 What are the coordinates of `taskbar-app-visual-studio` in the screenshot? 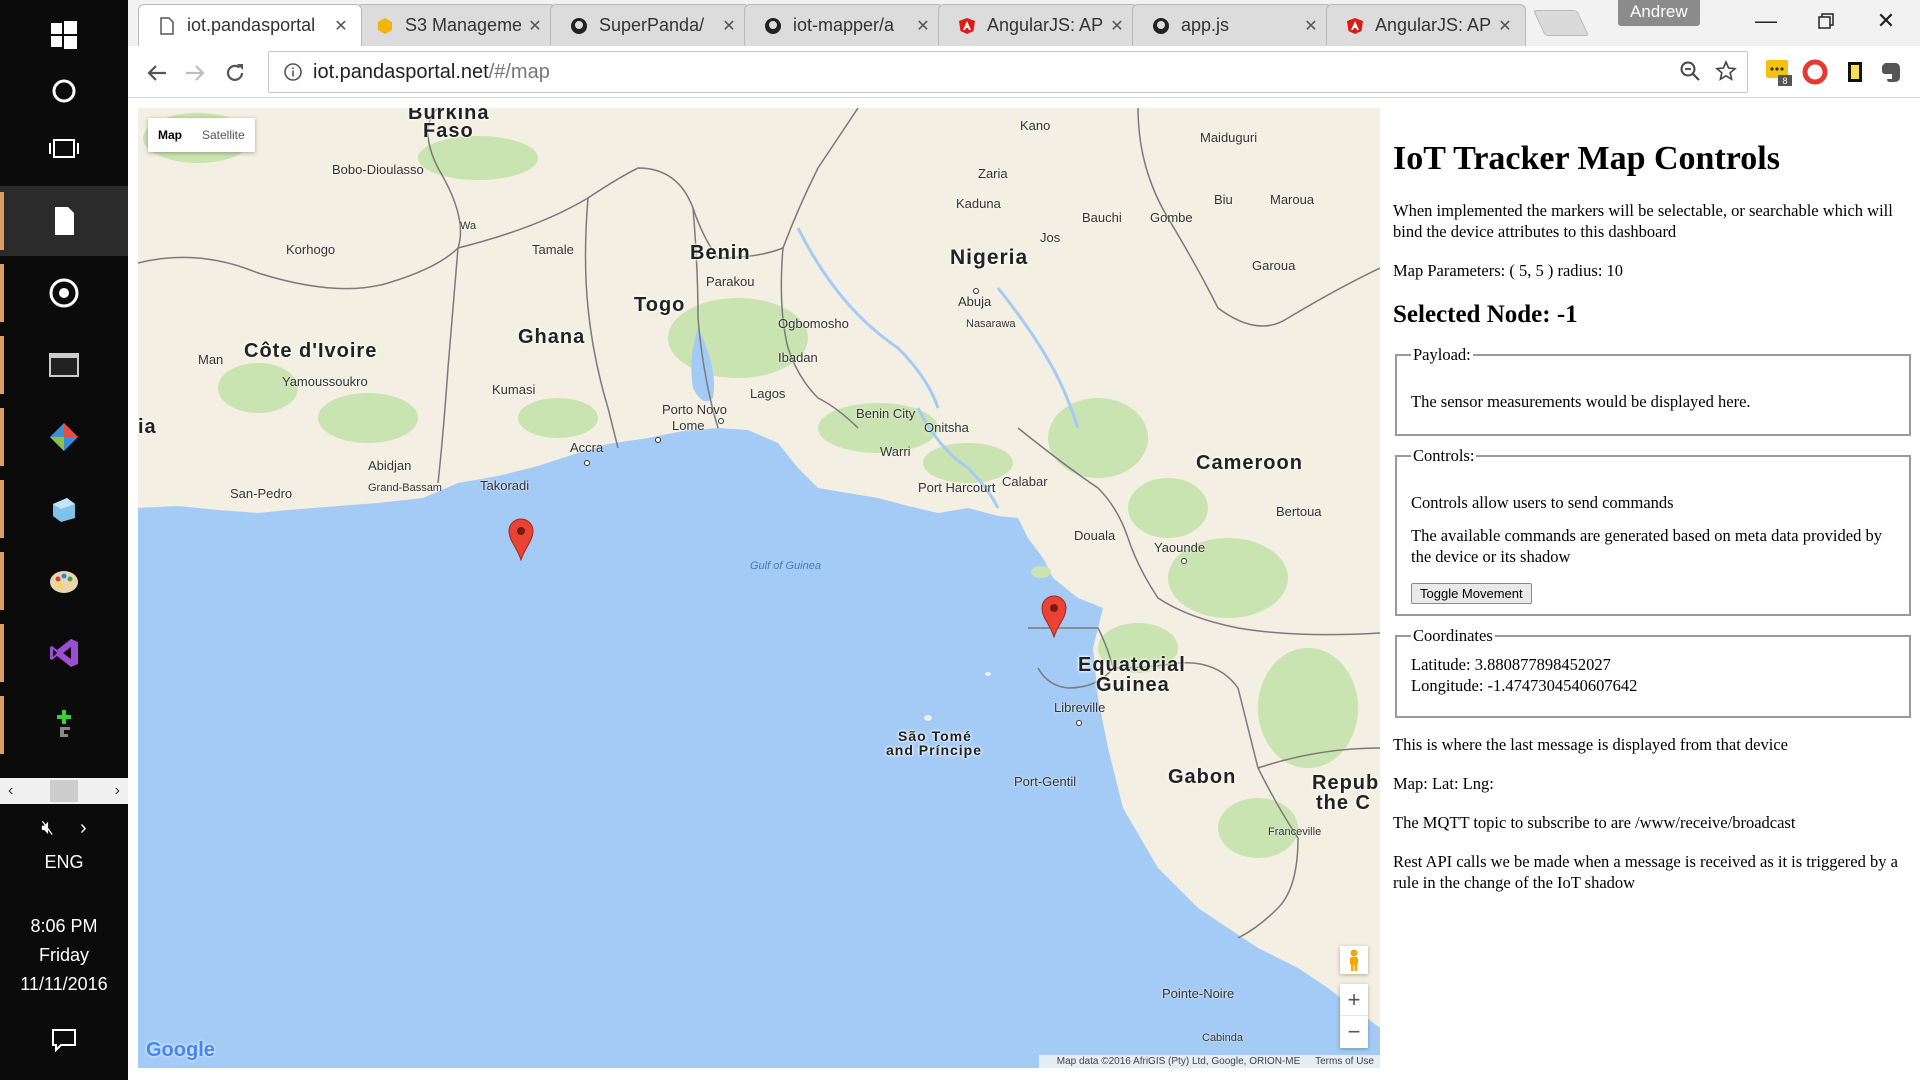 It's located at (64, 653).